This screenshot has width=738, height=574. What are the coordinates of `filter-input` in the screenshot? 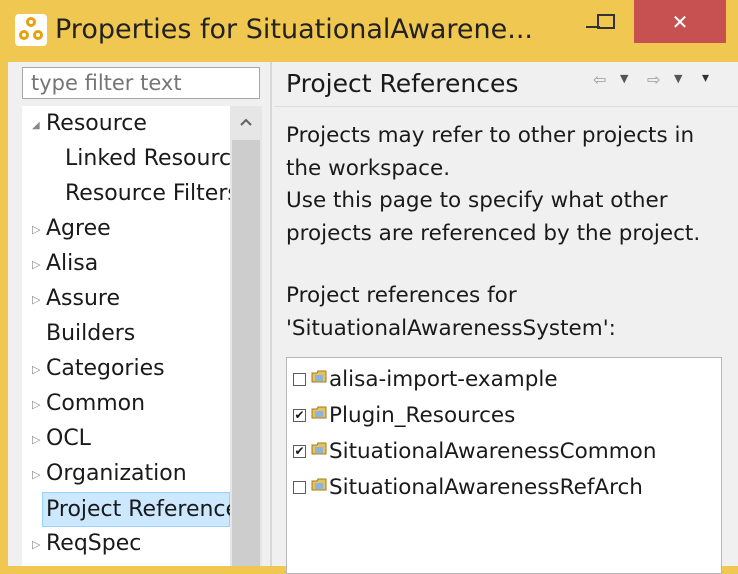 It's located at (141, 83).